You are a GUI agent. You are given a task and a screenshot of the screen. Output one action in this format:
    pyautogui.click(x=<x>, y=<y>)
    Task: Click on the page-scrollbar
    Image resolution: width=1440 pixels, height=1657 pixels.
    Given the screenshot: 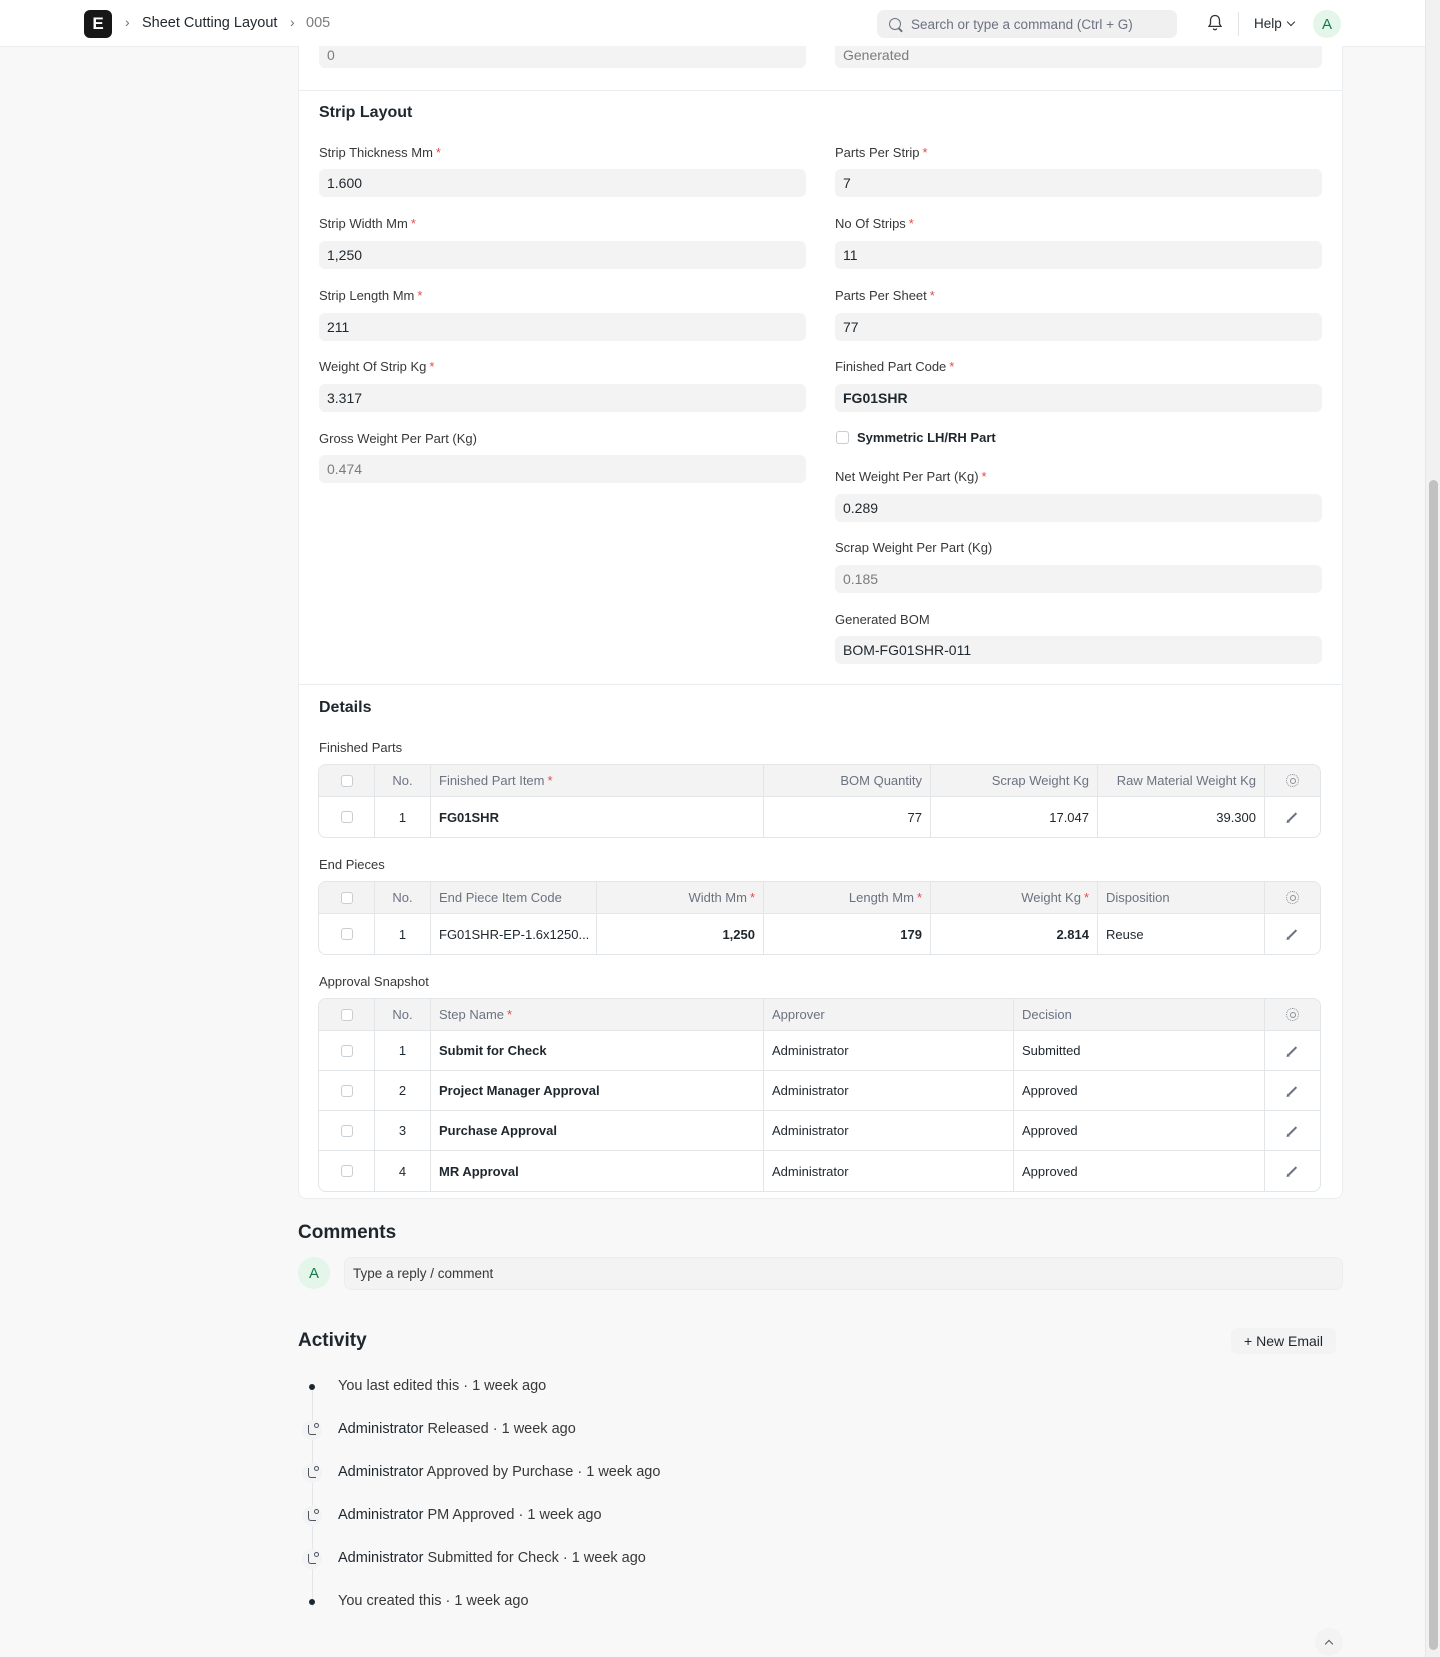 What is the action you would take?
    pyautogui.click(x=1432, y=828)
    